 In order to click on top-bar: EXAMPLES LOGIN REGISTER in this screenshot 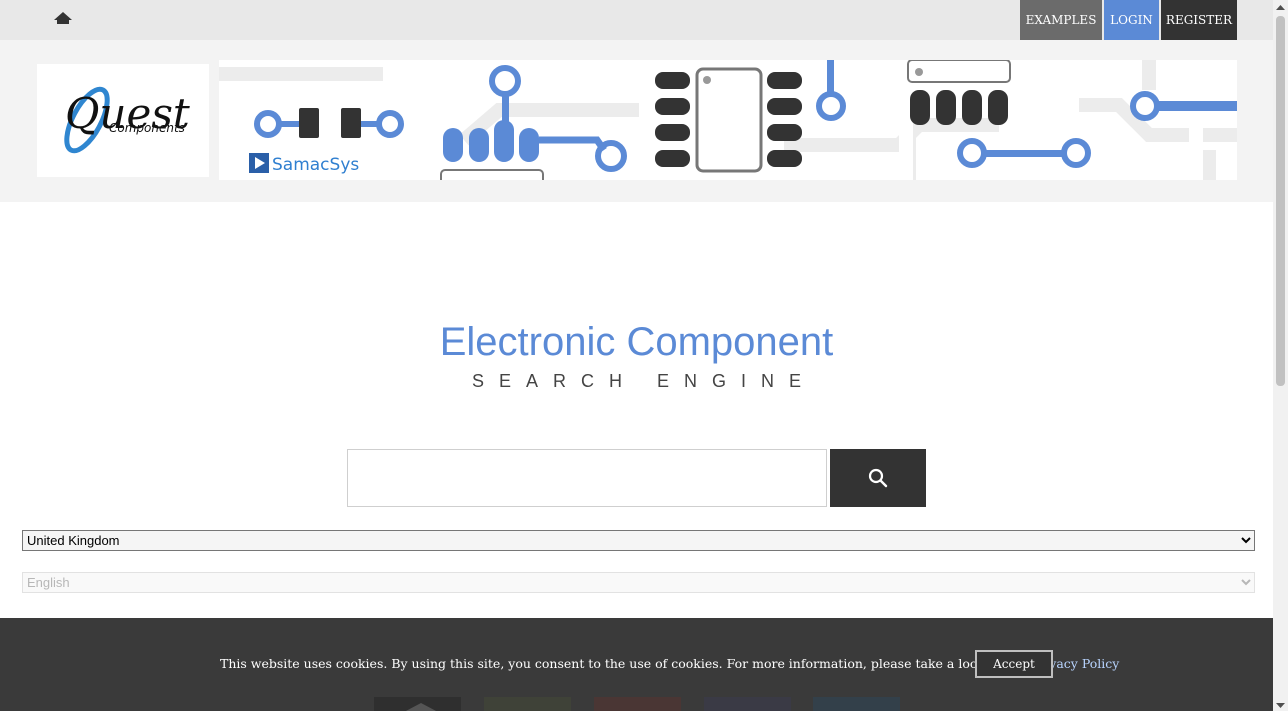, I will do `click(636, 20)`.